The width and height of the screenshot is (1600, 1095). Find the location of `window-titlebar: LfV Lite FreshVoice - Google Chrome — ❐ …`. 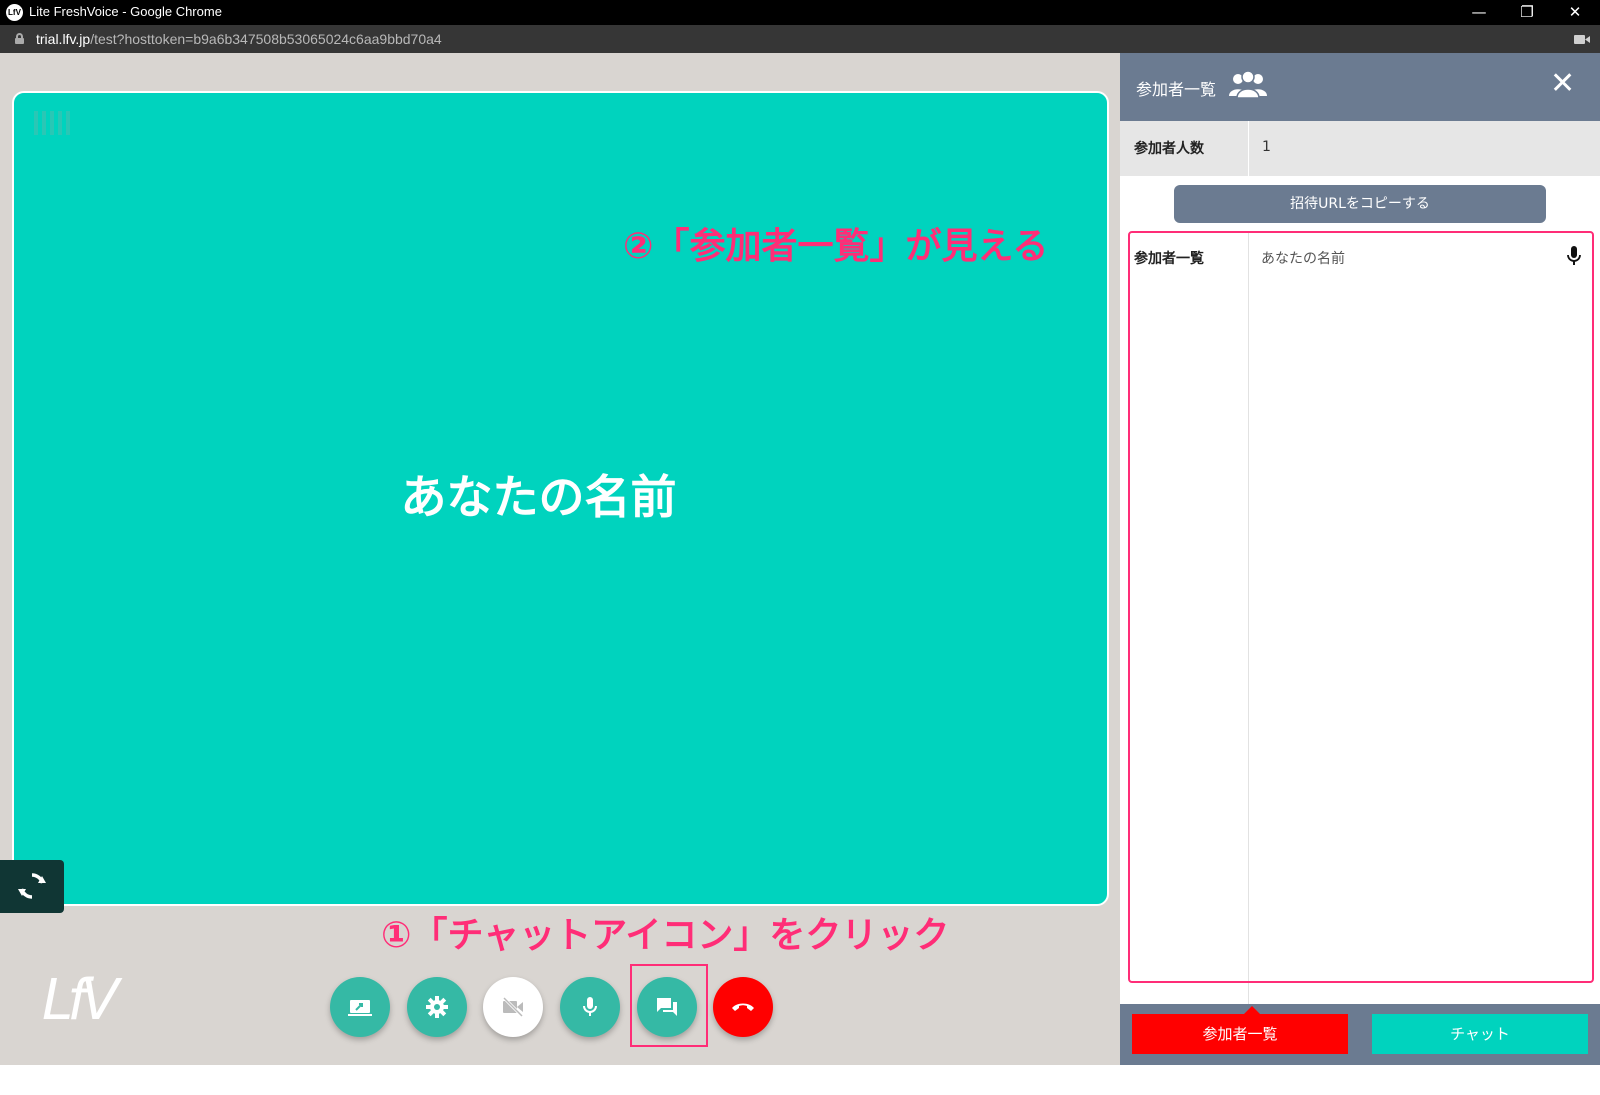

window-titlebar: LfV Lite FreshVoice - Google Chrome — ❐ … is located at coordinates (800, 12).